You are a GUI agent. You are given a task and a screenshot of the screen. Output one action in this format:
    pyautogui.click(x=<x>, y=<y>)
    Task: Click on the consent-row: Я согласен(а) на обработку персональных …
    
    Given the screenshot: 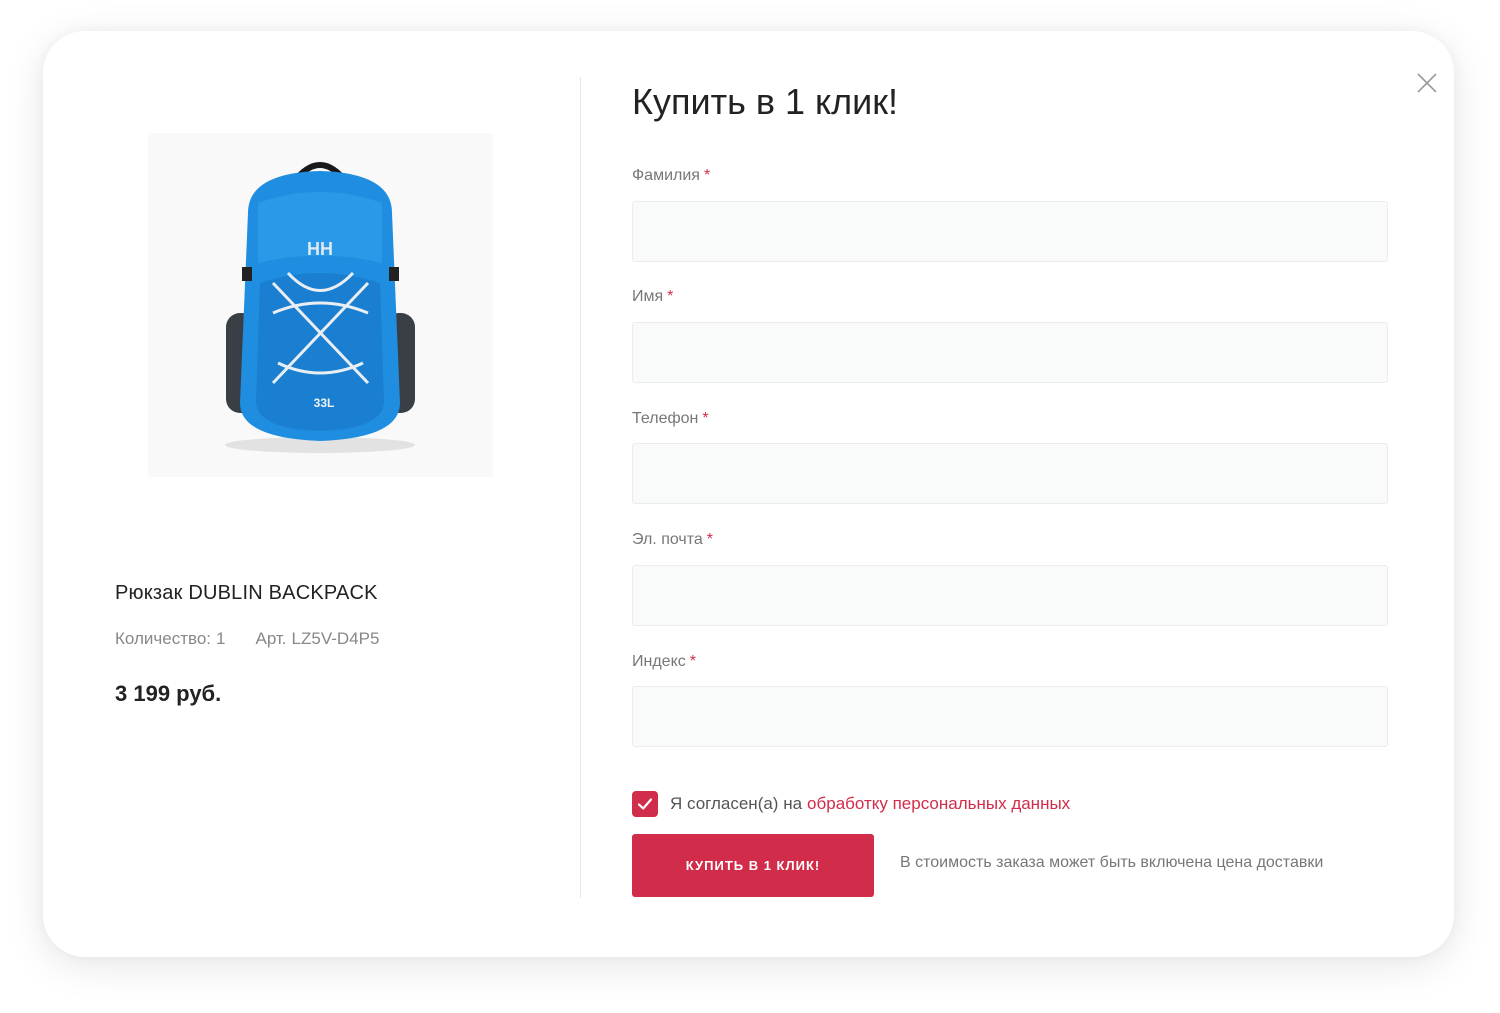 What is the action you would take?
    pyautogui.click(x=851, y=804)
    